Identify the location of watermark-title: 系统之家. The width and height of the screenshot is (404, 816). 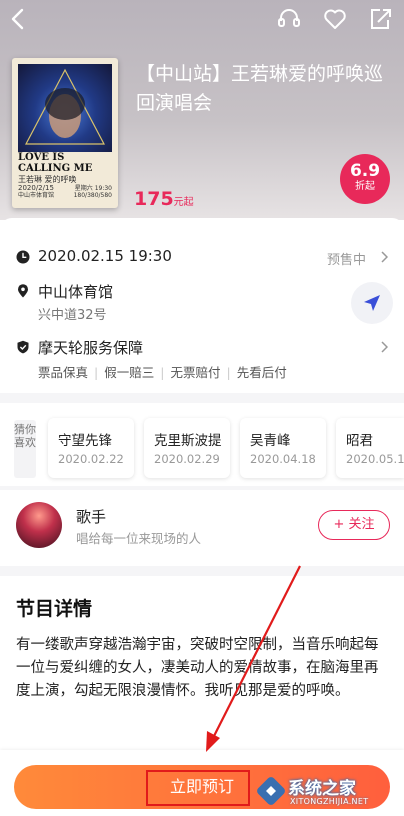
(322, 789).